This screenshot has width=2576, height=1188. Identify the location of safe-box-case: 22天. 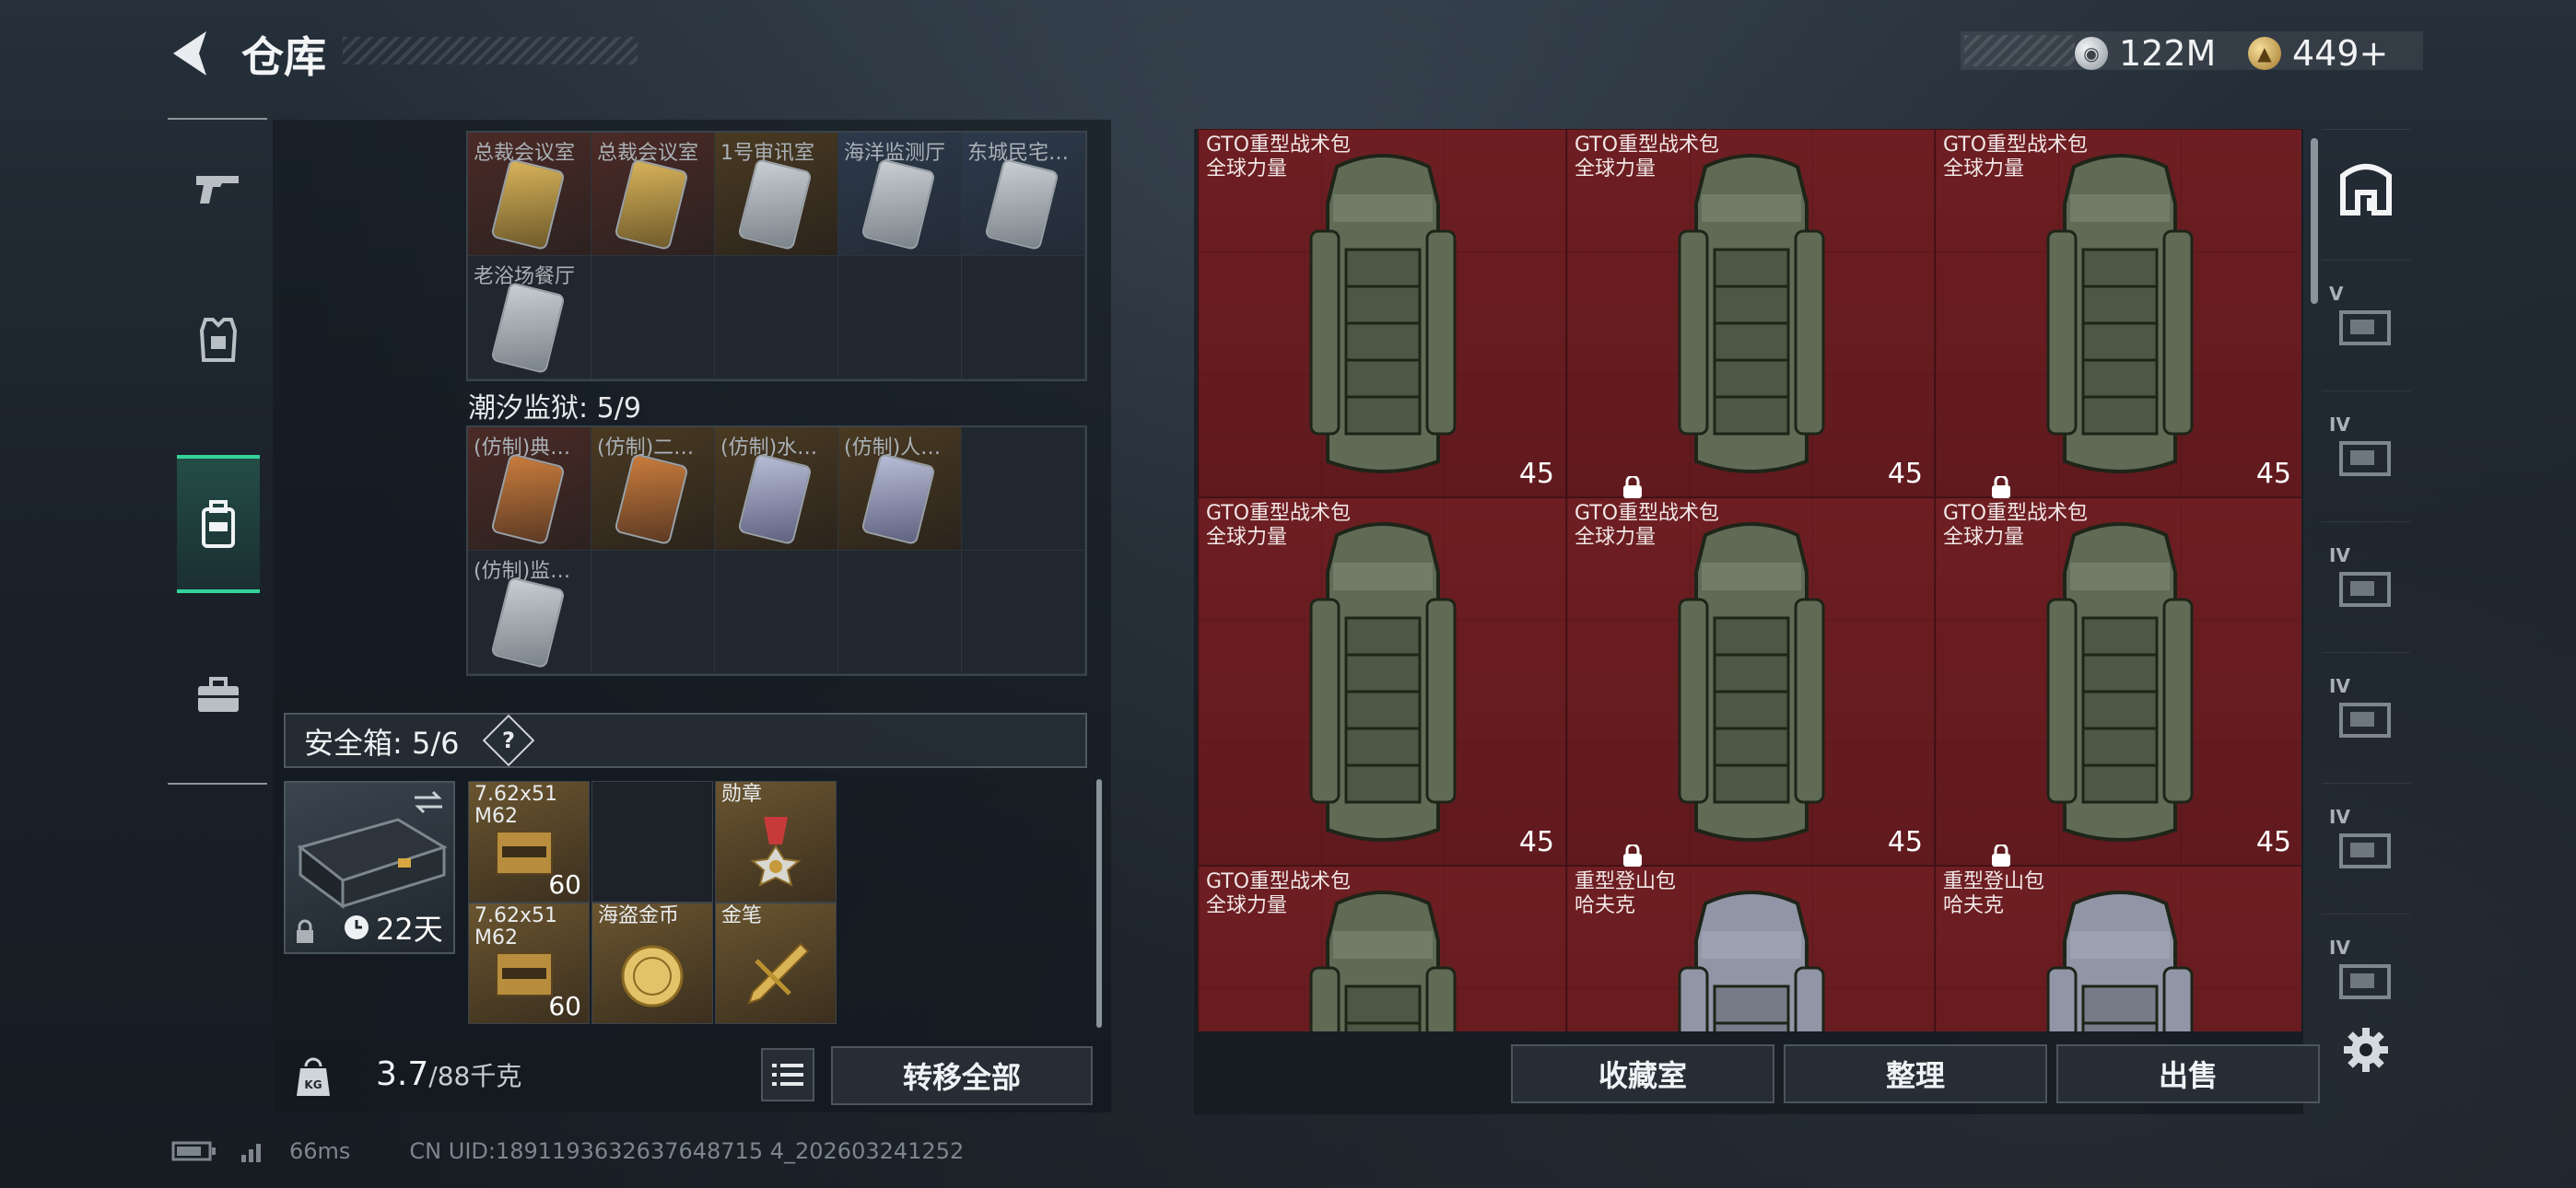
(369, 867).